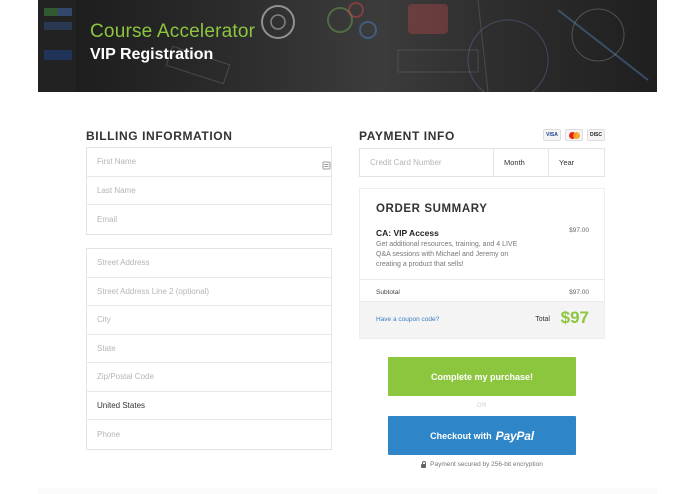  I want to click on order-summary-heading: ORDER SUMMARY, so click(432, 209).